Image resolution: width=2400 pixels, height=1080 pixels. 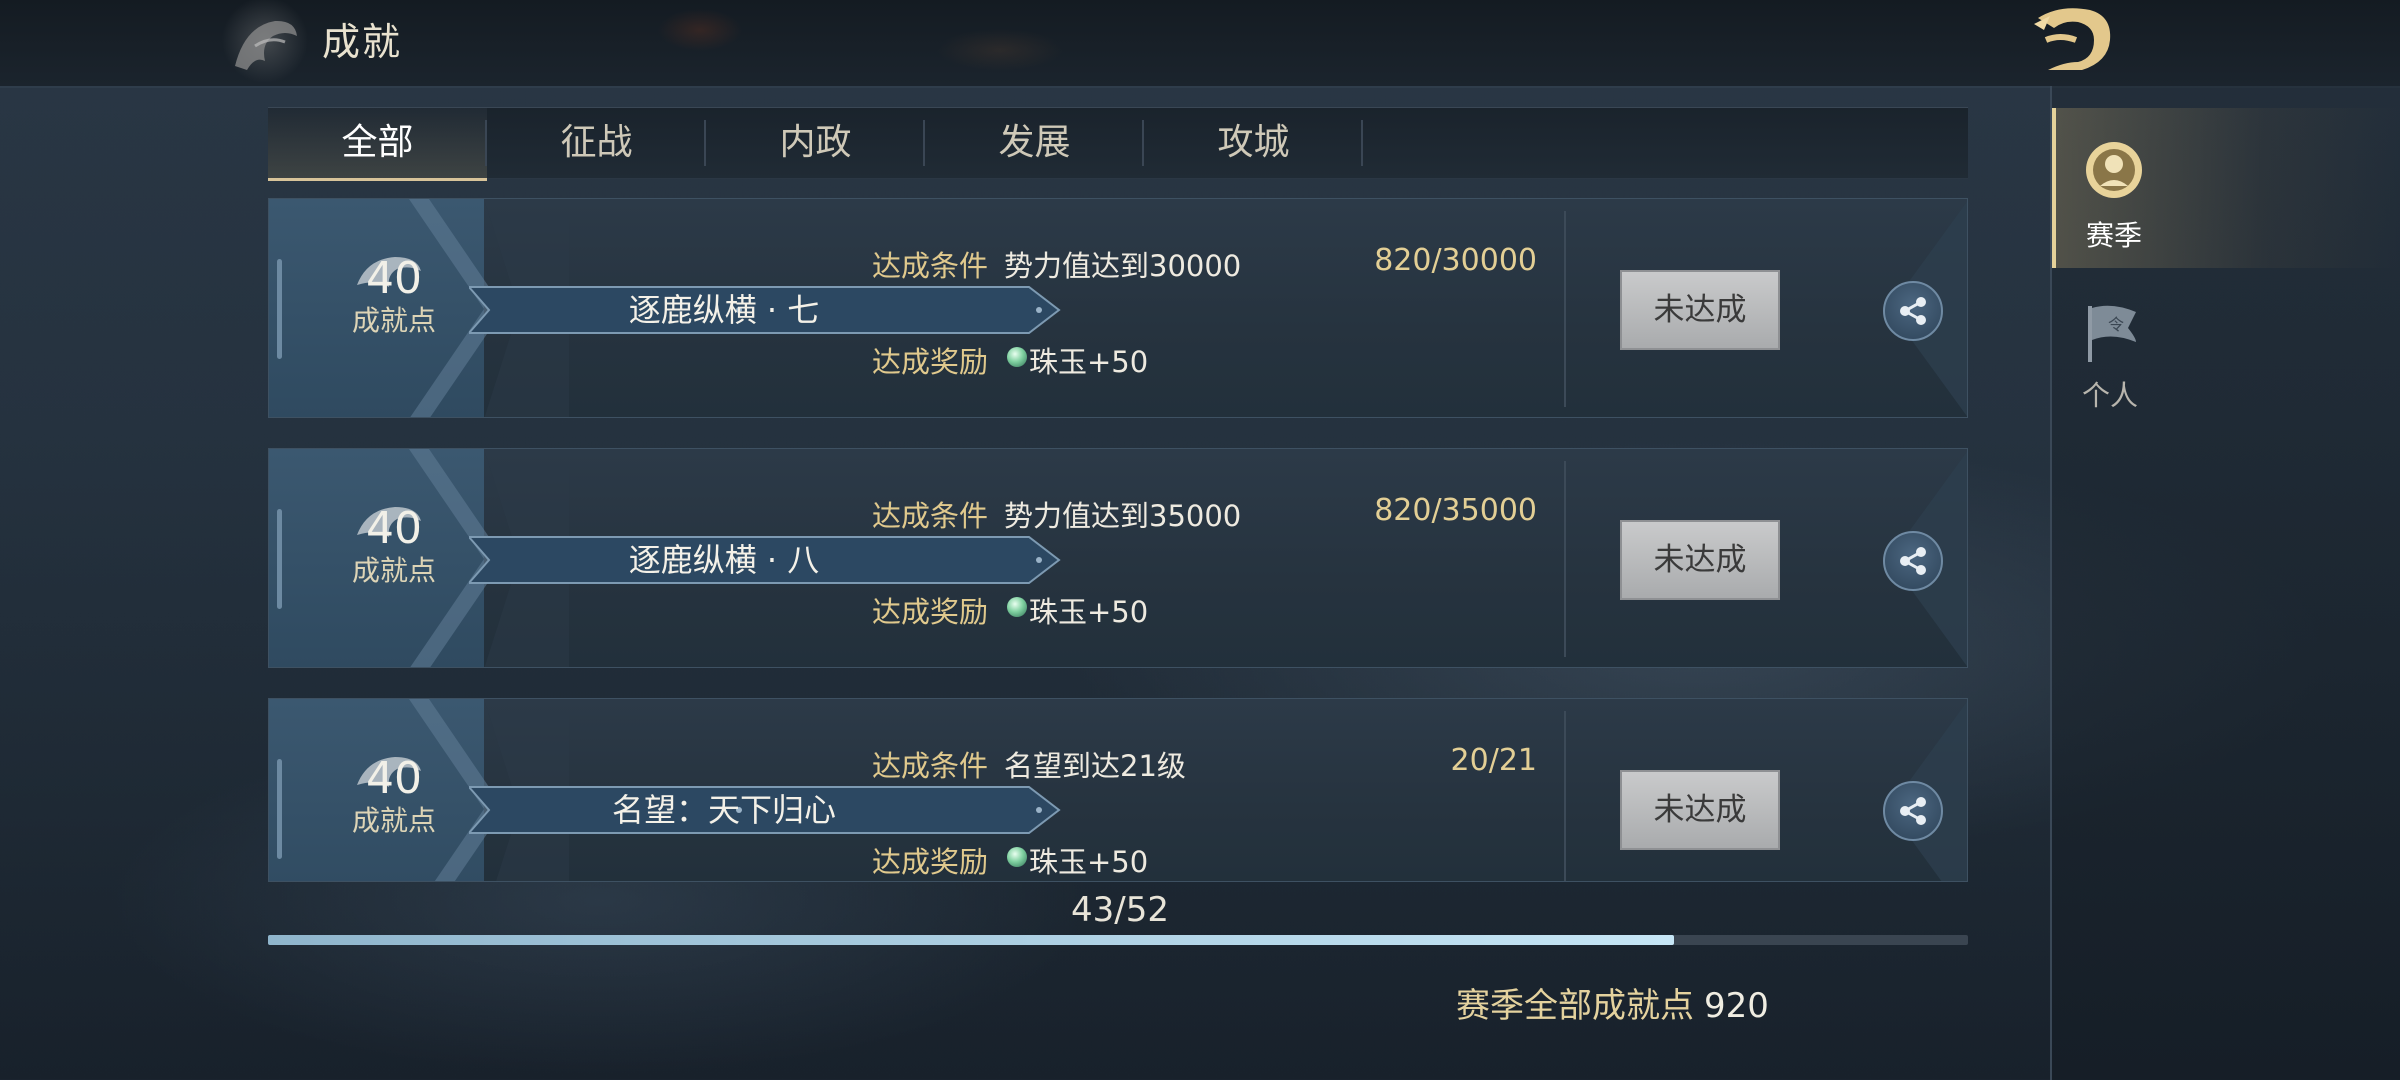 I want to click on top-bar: 成就, so click(x=1200, y=44).